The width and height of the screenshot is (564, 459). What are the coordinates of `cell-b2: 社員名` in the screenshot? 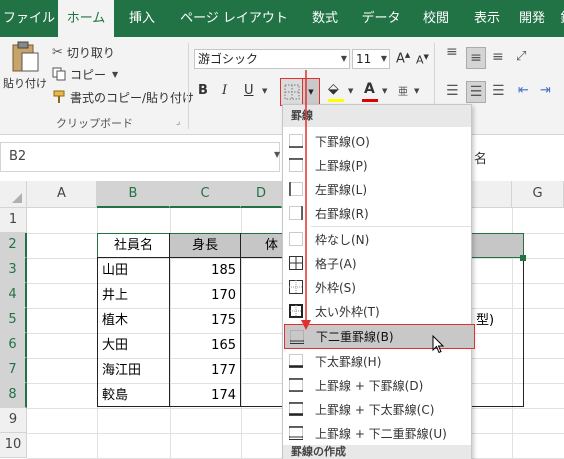 It's located at (133, 246).